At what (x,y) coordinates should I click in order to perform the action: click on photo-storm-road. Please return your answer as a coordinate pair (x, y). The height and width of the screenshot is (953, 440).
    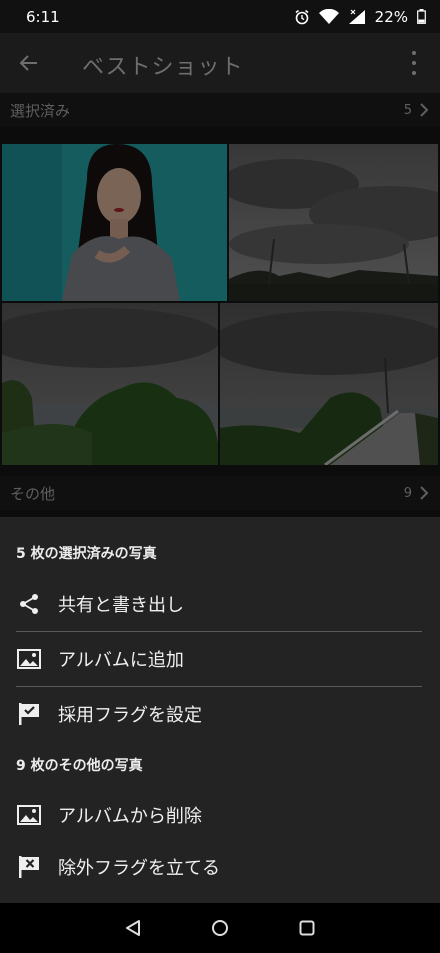
    Looking at the image, I should click on (329, 384).